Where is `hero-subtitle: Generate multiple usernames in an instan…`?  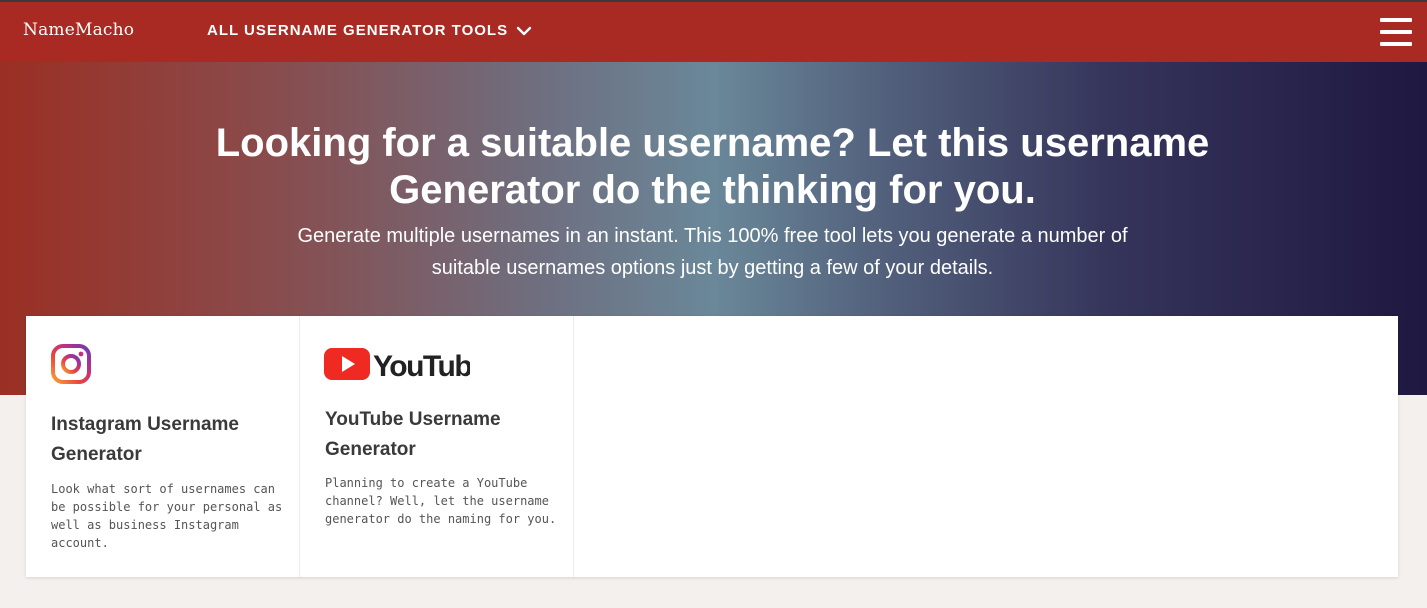 hero-subtitle: Generate multiple usernames in an instan… is located at coordinates (712, 252).